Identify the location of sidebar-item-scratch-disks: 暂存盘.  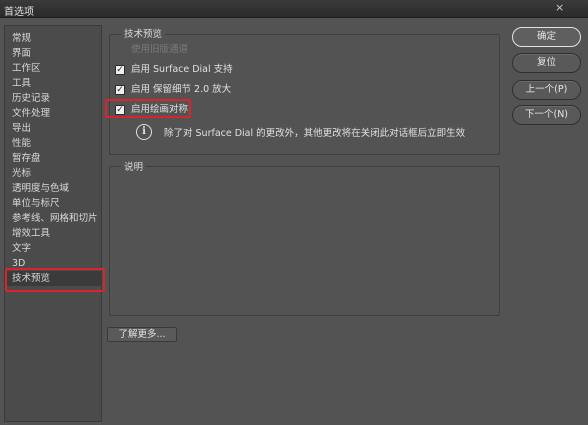
(53, 158).